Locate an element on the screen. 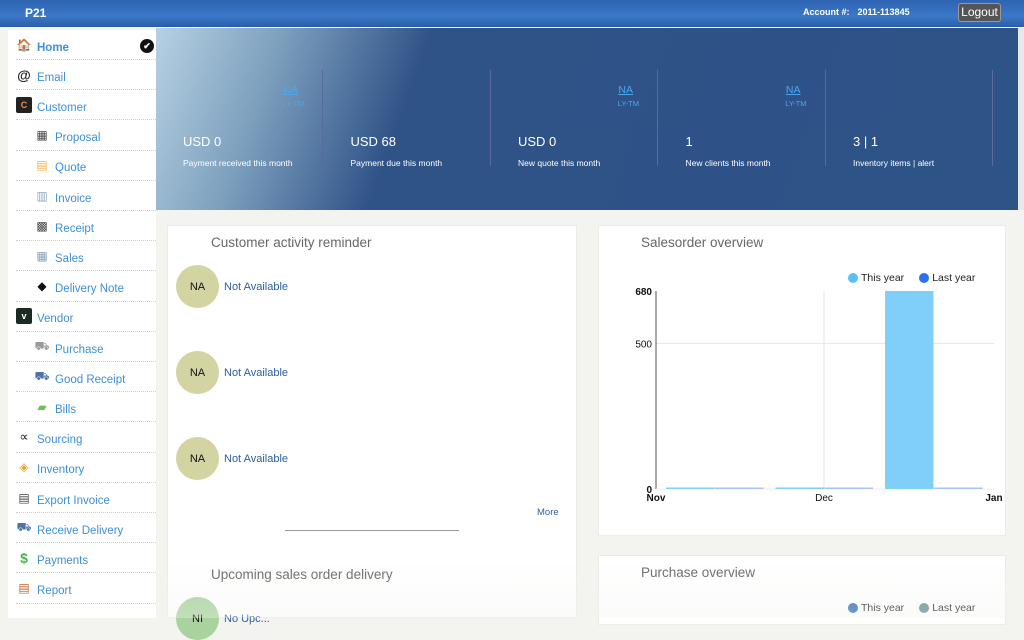 The width and height of the screenshot is (1024, 640). purchase-legend: This year Last year is located at coordinates (919, 608).